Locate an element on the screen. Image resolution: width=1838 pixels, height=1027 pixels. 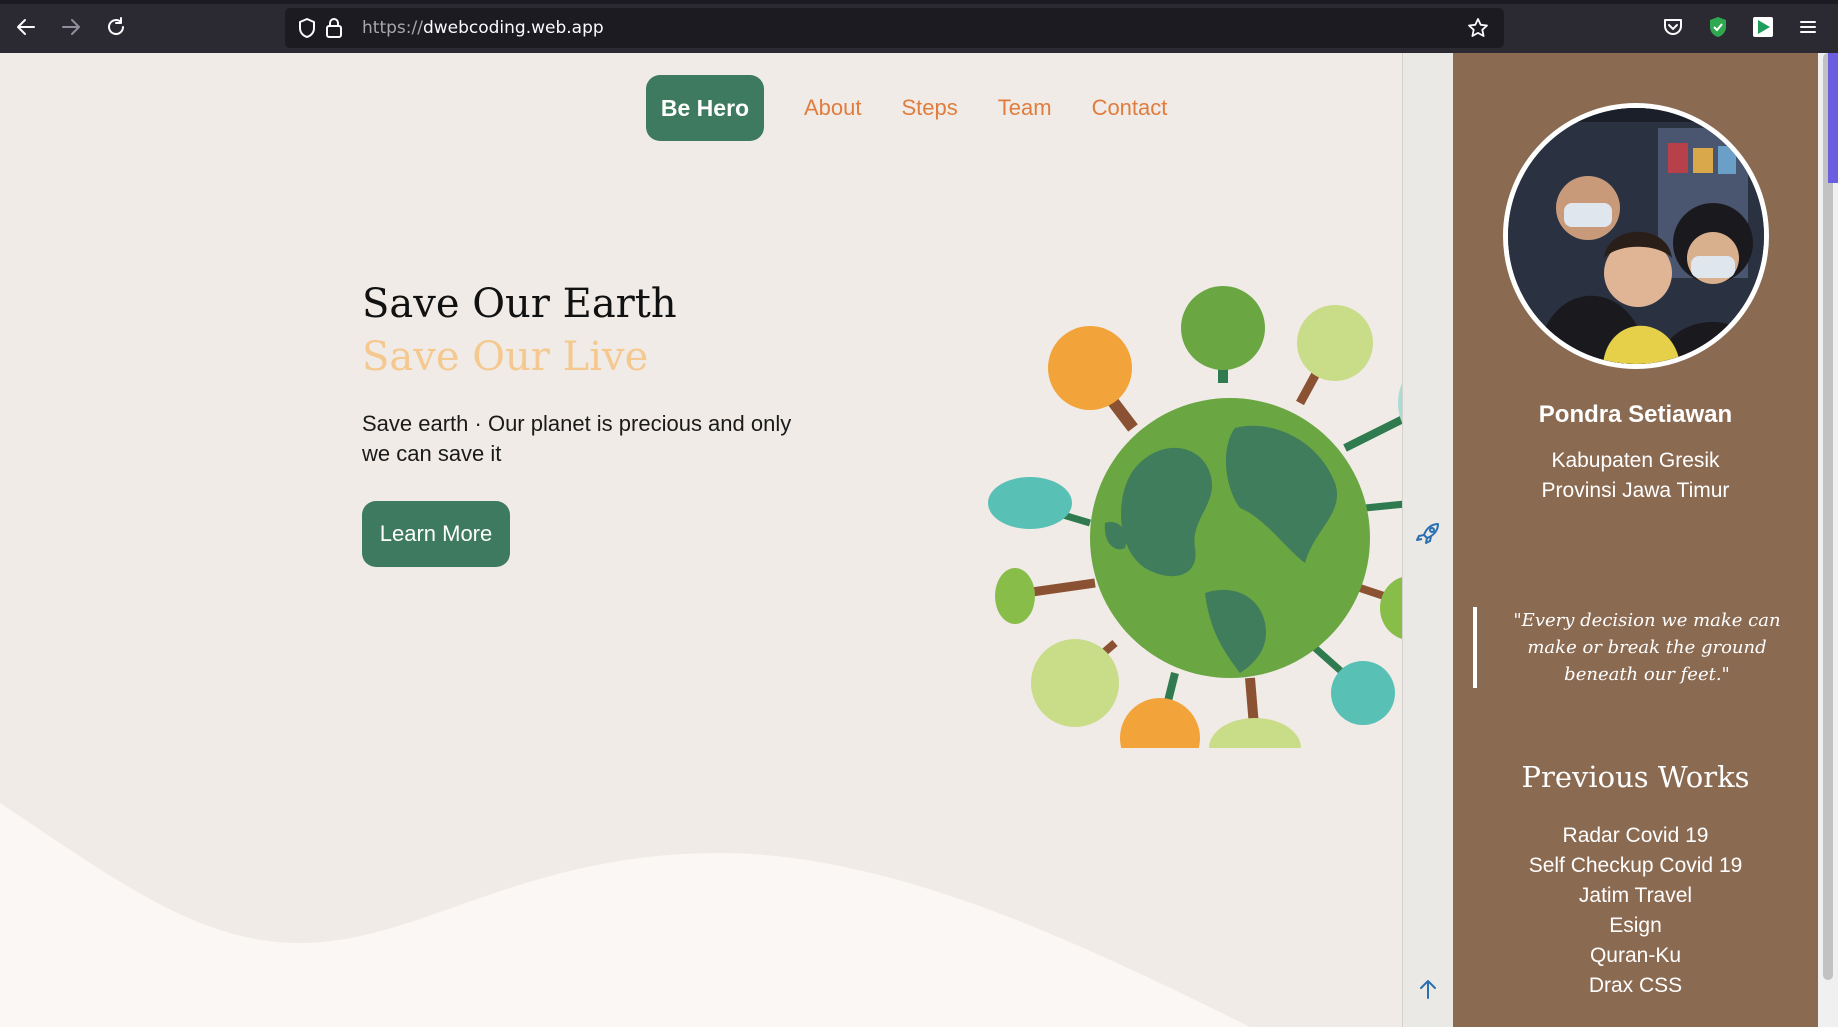
work-item: Jatim Travel is located at coordinates (1635, 896).